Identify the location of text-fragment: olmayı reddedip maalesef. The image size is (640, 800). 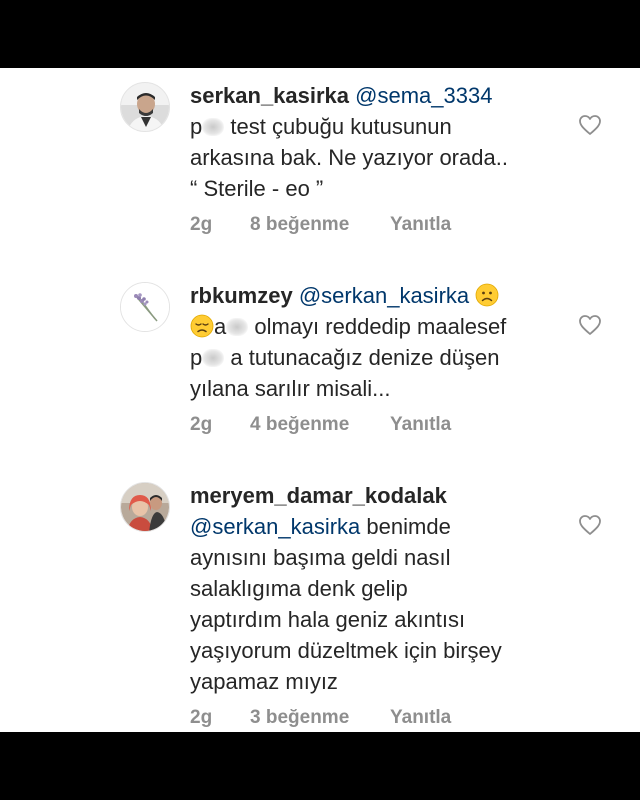
(380, 326).